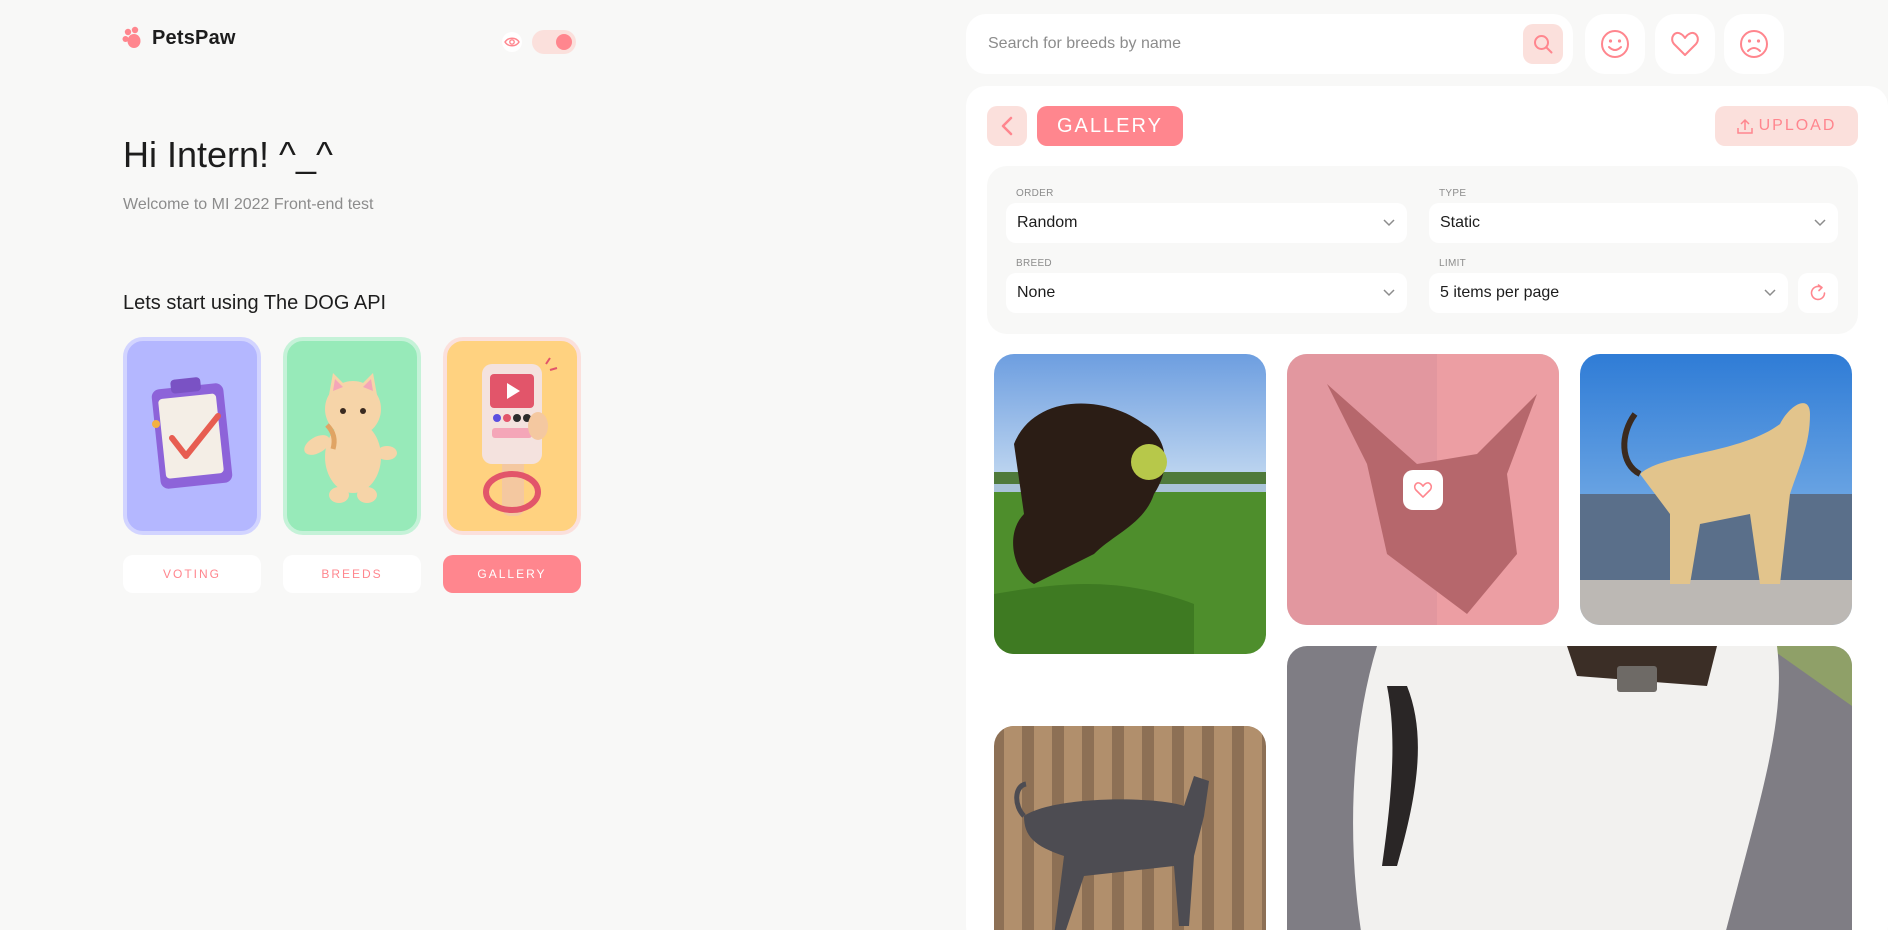  I want to click on likes-button, so click(1615, 44).